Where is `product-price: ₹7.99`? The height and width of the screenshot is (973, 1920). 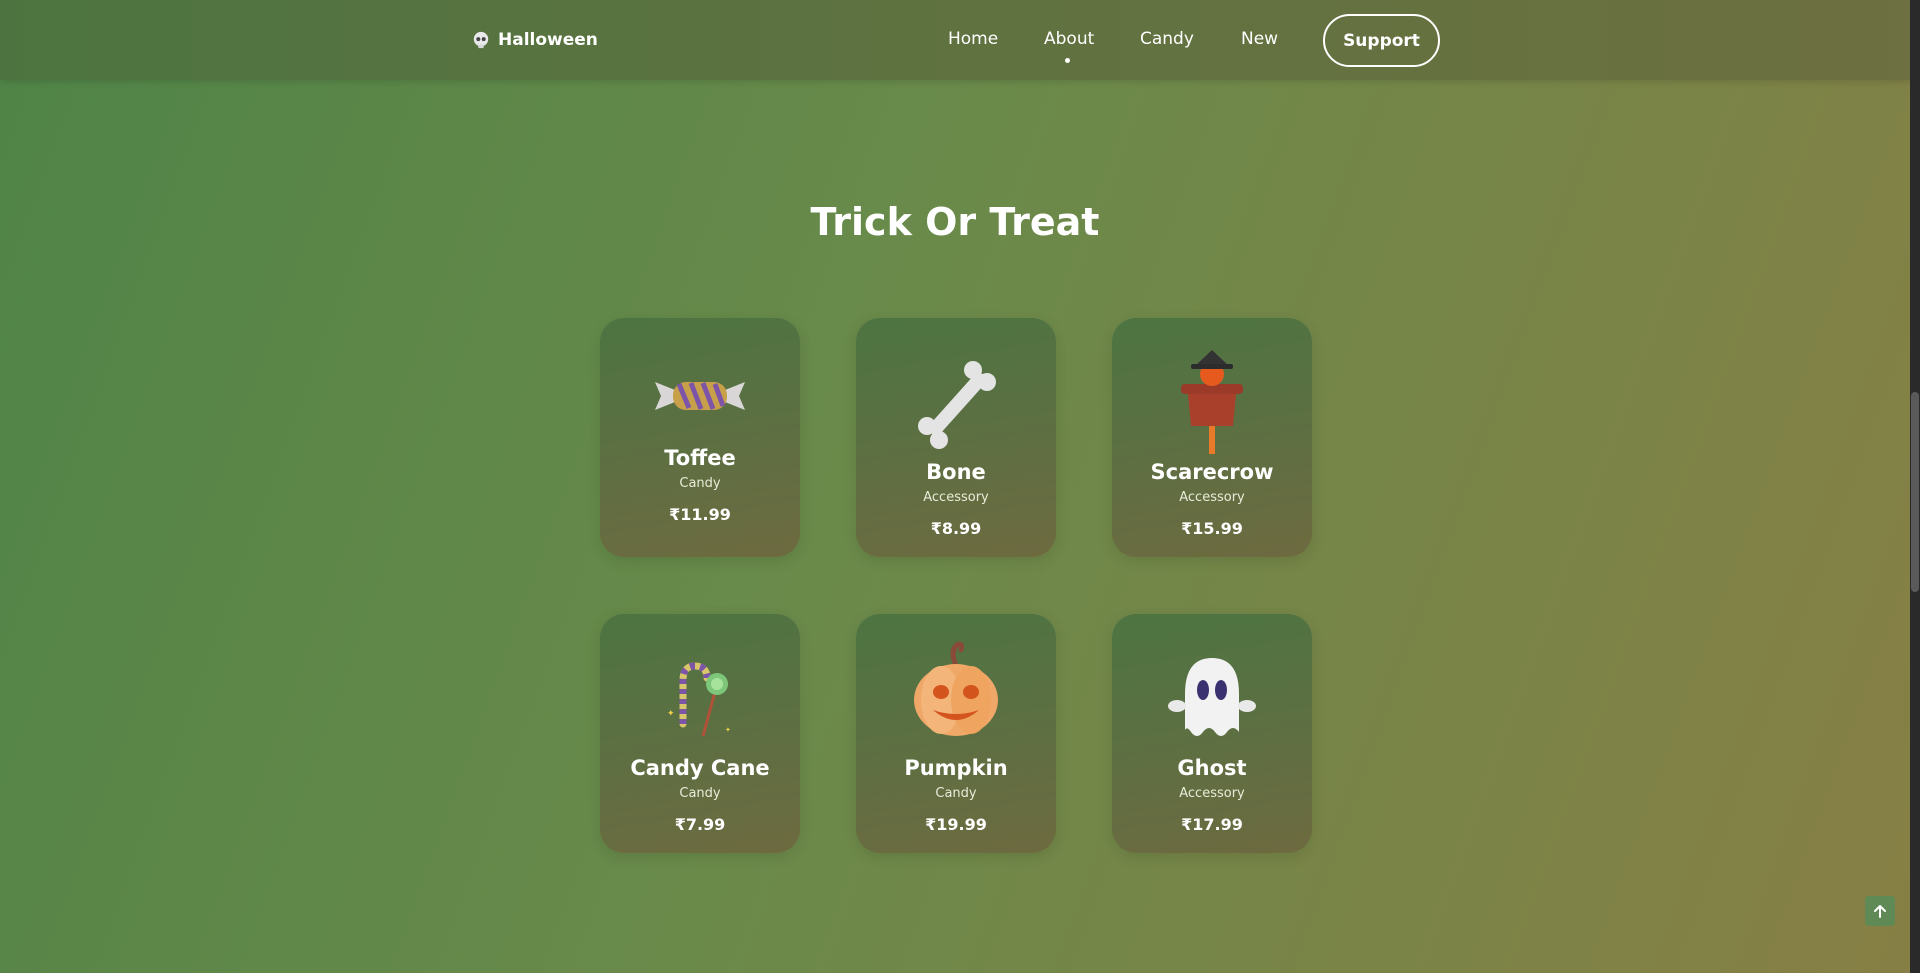
product-price: ₹7.99 is located at coordinates (700, 824).